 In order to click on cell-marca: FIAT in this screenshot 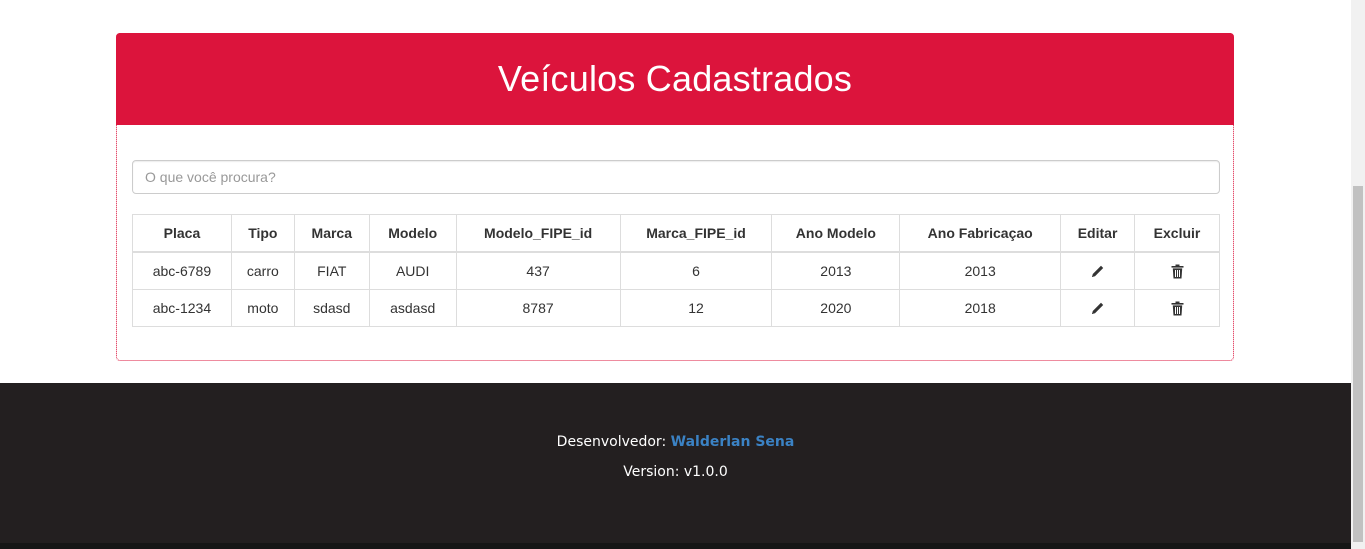, I will do `click(331, 270)`.